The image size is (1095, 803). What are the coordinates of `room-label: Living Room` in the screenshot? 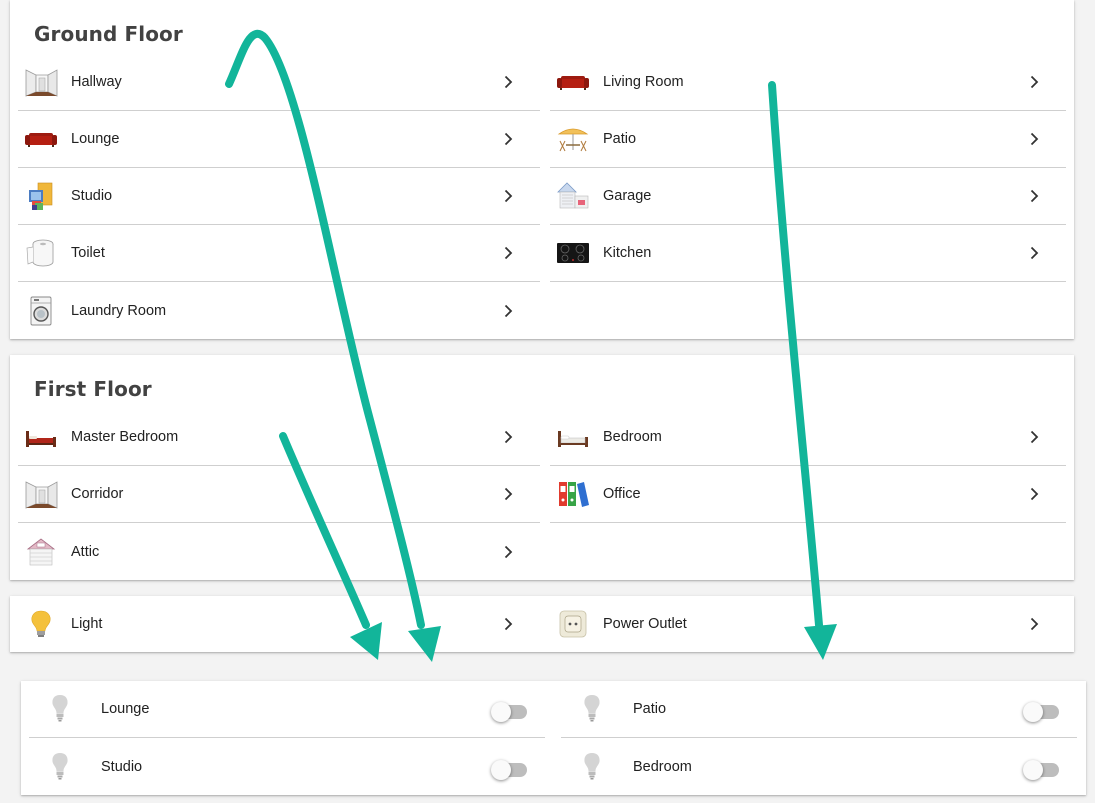 It's located at (643, 82).